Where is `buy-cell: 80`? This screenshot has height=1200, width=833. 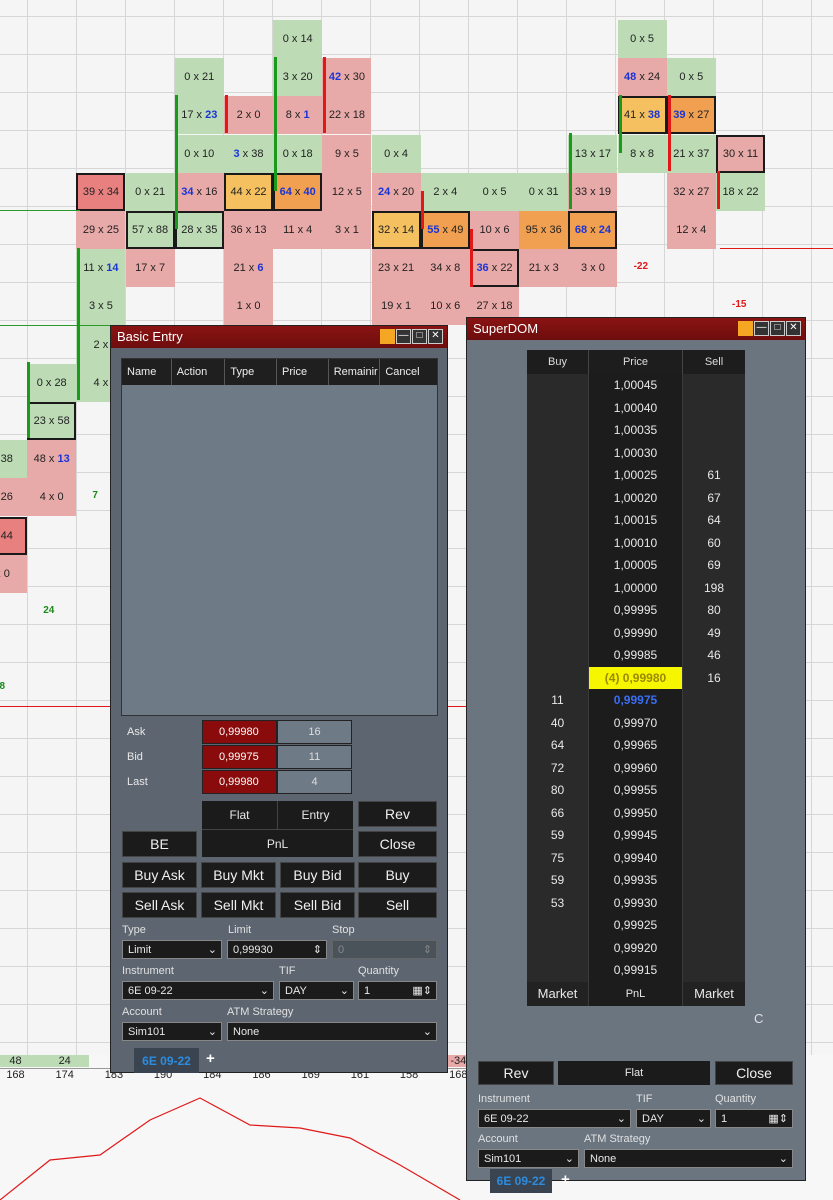
buy-cell: 80 is located at coordinates (558, 790).